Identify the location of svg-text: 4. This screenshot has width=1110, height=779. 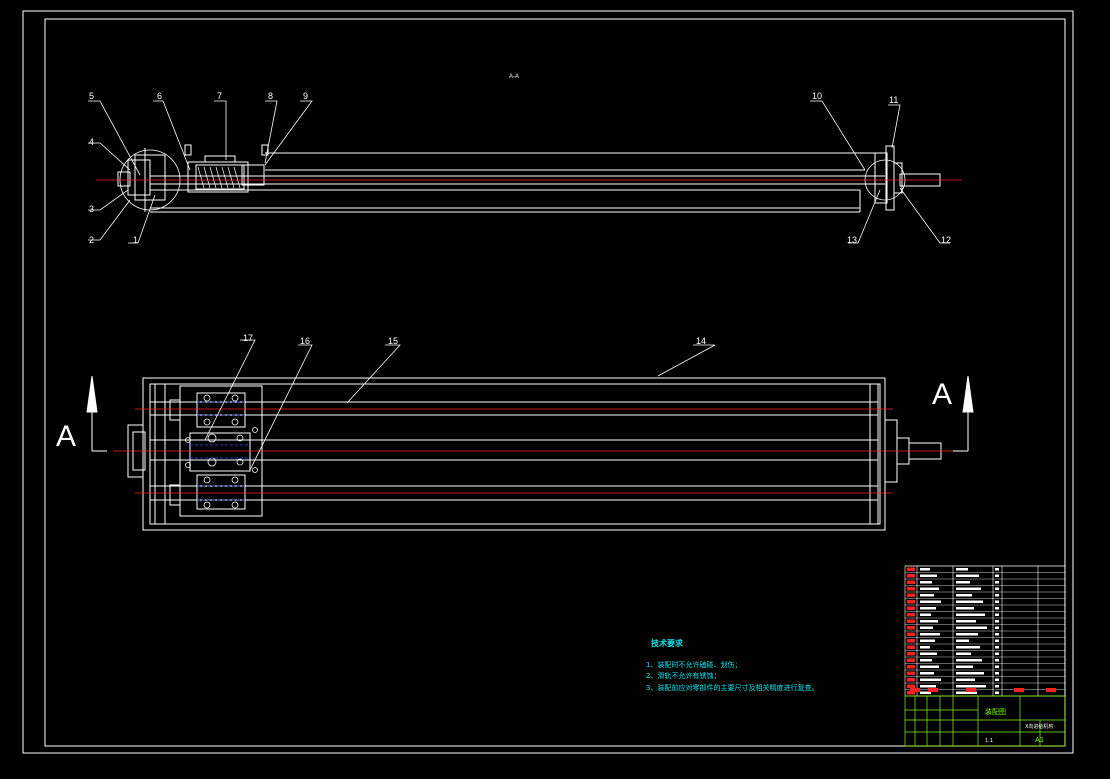
(91, 142).